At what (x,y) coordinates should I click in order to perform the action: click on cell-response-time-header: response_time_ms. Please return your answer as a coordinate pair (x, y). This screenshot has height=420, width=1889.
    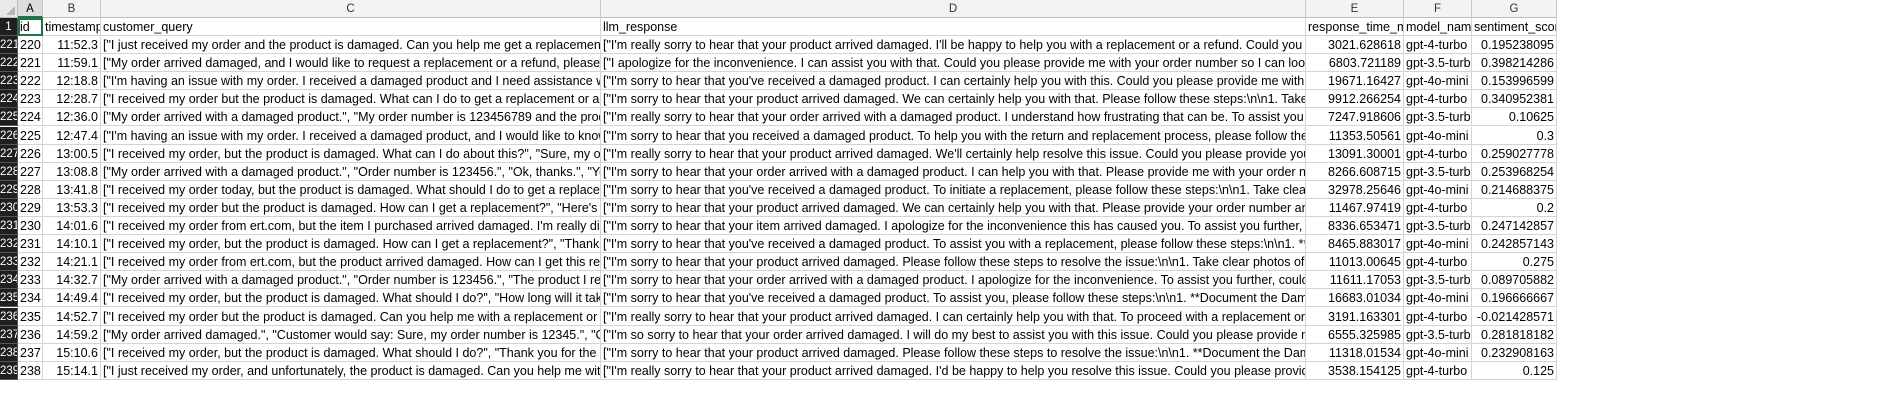
    Looking at the image, I should click on (1355, 27).